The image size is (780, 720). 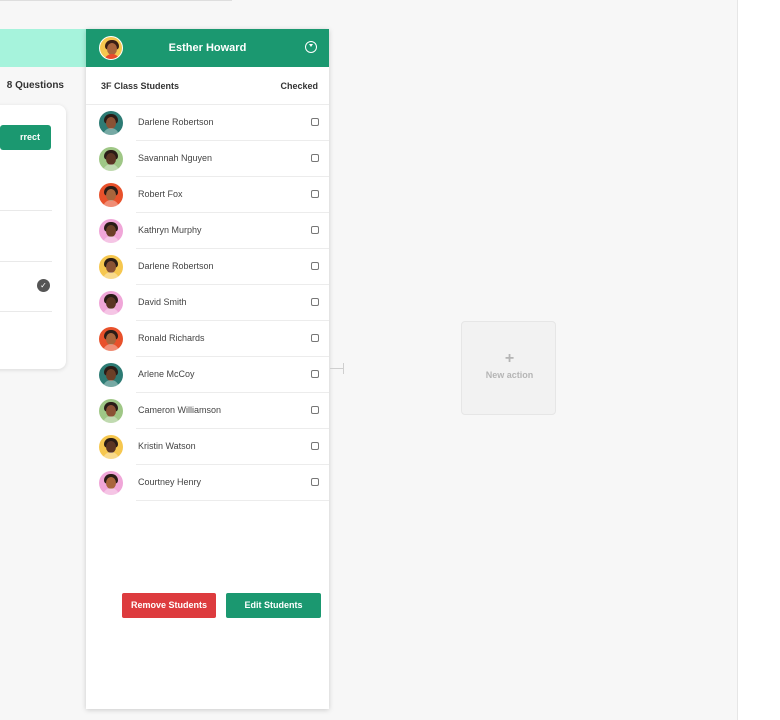 I want to click on questions-count: 8 Questions, so click(x=35, y=85).